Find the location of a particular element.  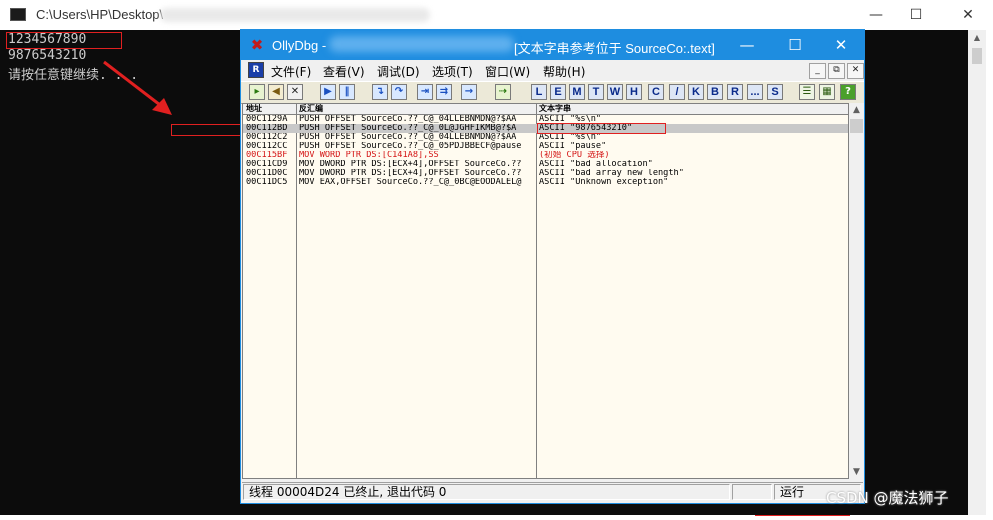

breakpoints-window-button: B is located at coordinates (715, 92).